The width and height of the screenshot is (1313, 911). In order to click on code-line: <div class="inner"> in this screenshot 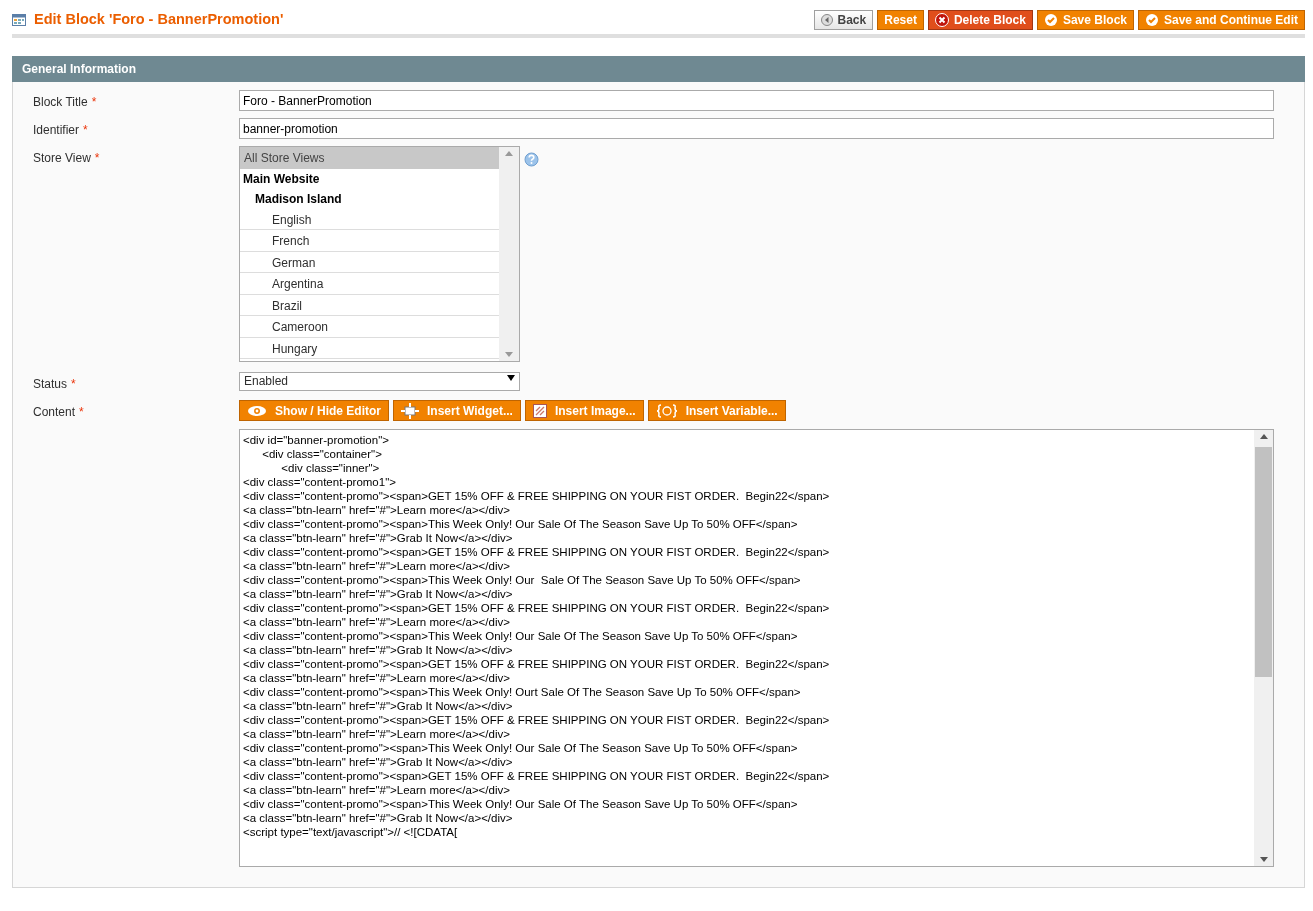, I will do `click(330, 468)`.